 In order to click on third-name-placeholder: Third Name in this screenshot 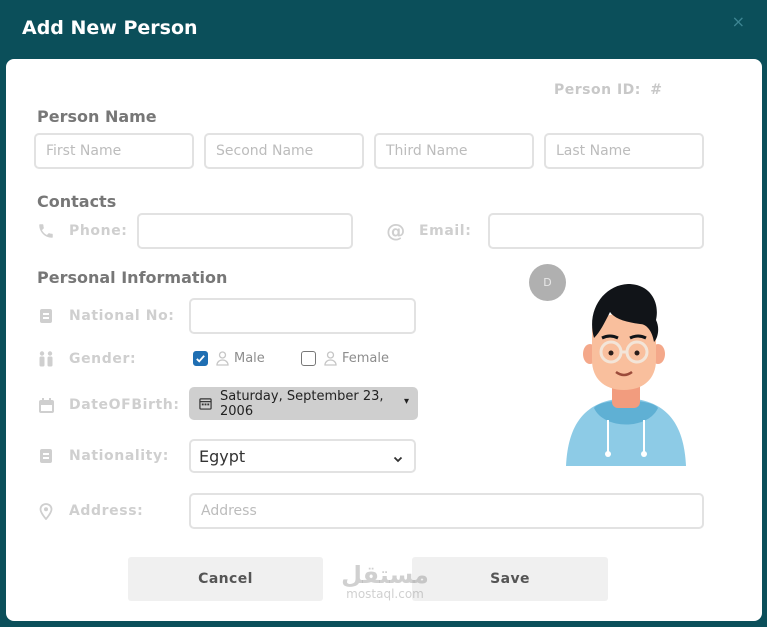, I will do `click(427, 151)`.